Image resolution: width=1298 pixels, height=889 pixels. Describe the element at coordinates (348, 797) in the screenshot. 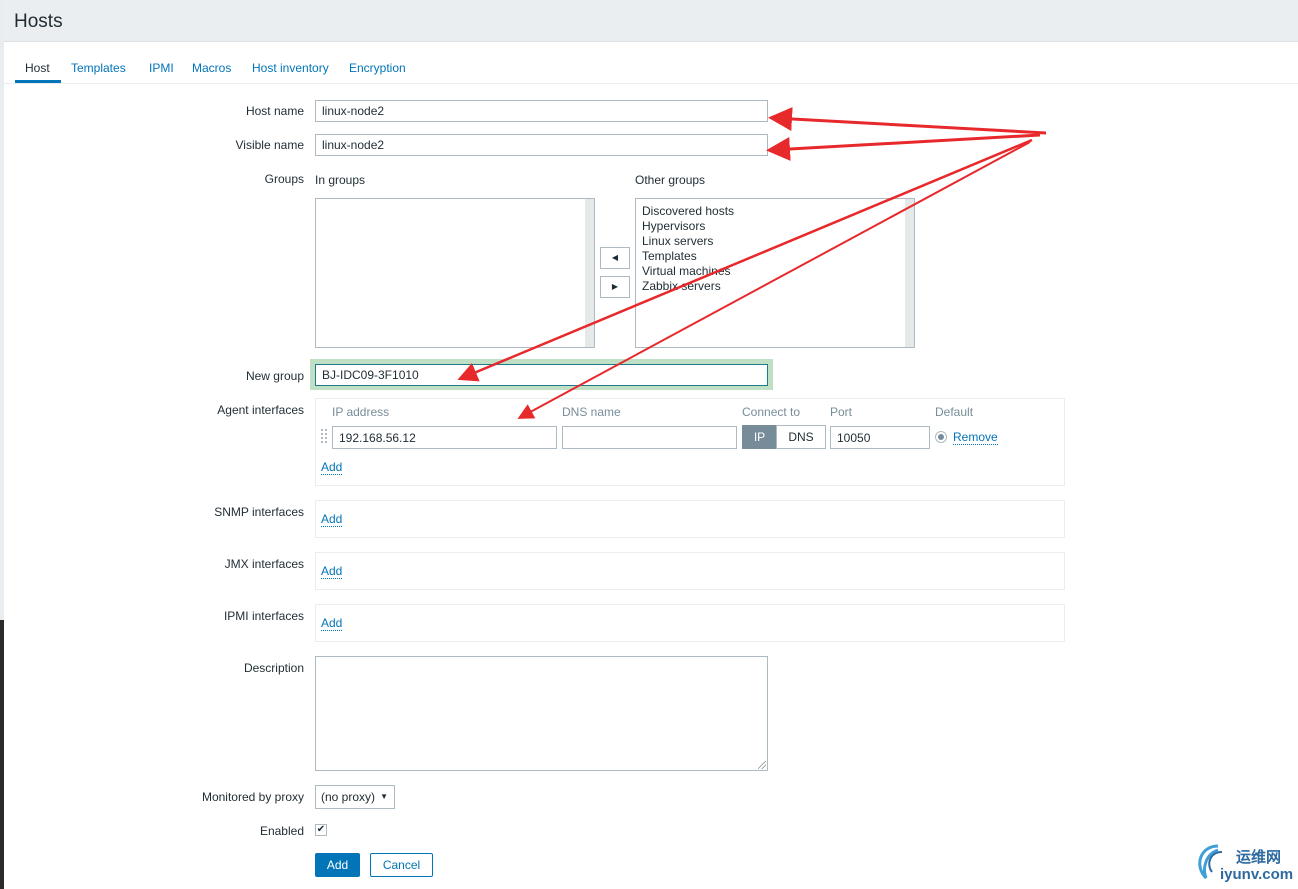

I see `proxy-selected-value: (no proxy)` at that location.